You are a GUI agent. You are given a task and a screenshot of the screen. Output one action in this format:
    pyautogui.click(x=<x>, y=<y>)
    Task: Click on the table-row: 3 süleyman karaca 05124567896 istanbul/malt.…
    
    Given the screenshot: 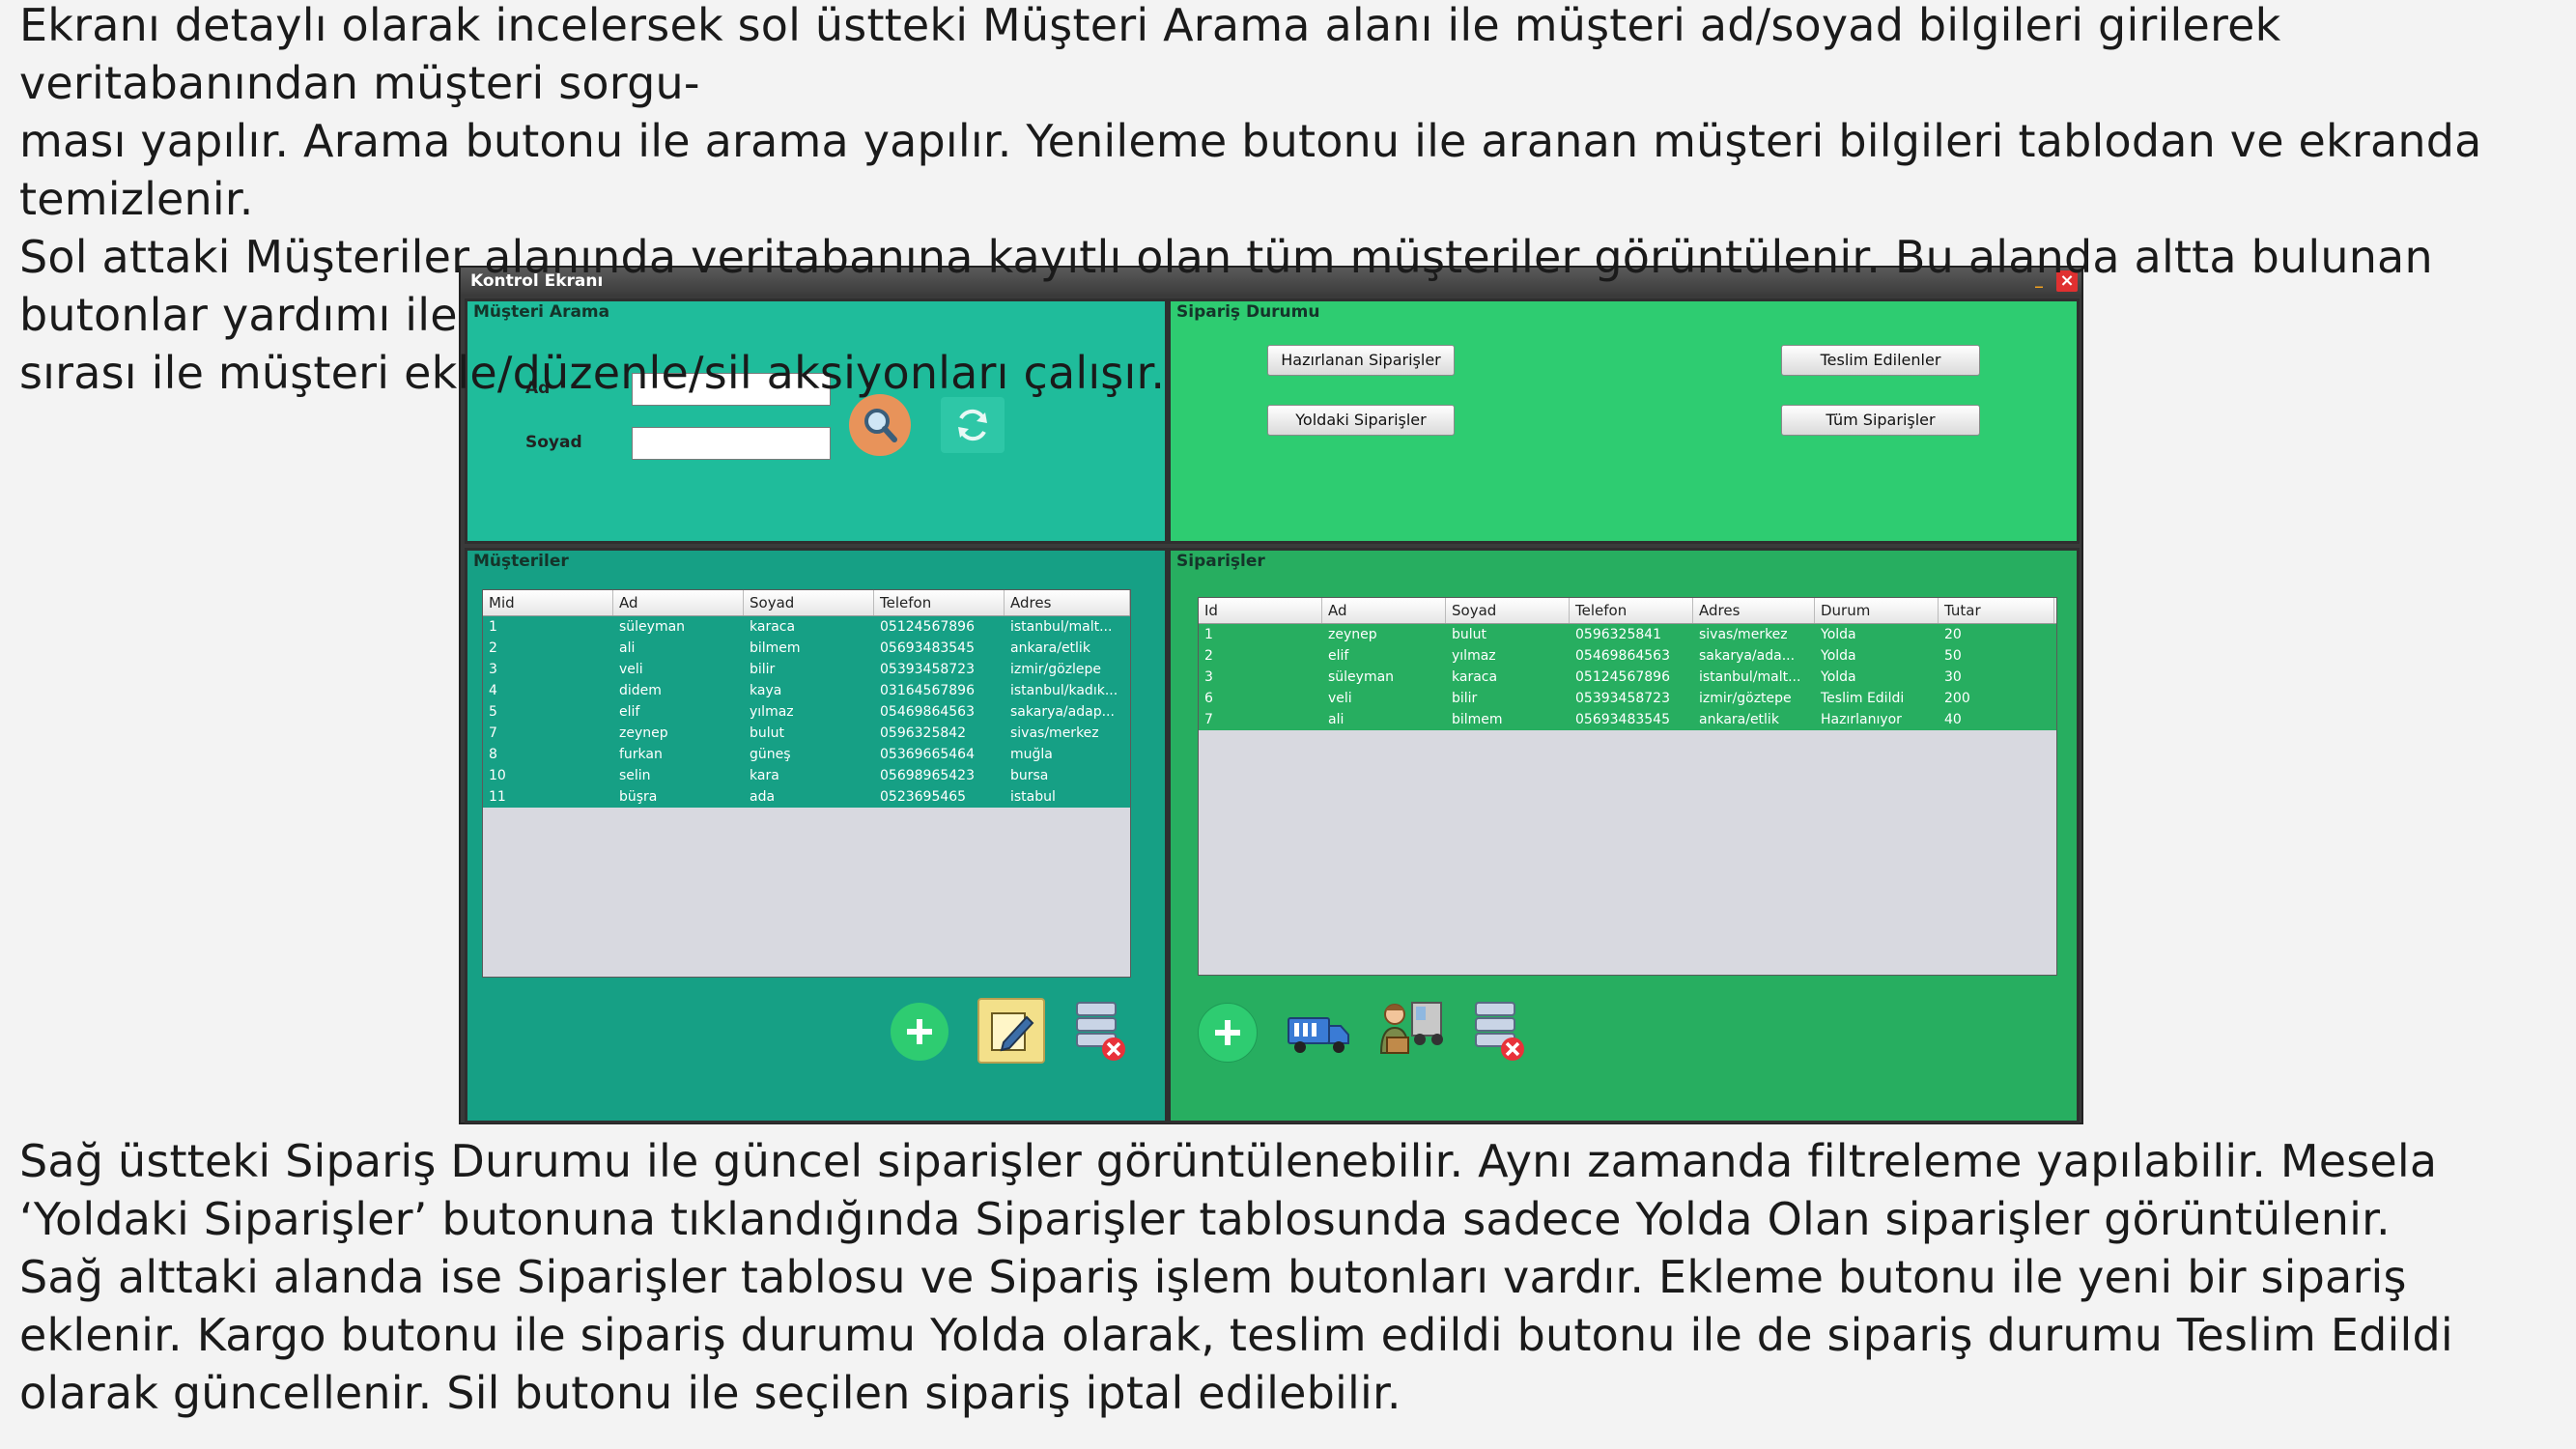 What is the action you would take?
    pyautogui.click(x=1627, y=677)
    